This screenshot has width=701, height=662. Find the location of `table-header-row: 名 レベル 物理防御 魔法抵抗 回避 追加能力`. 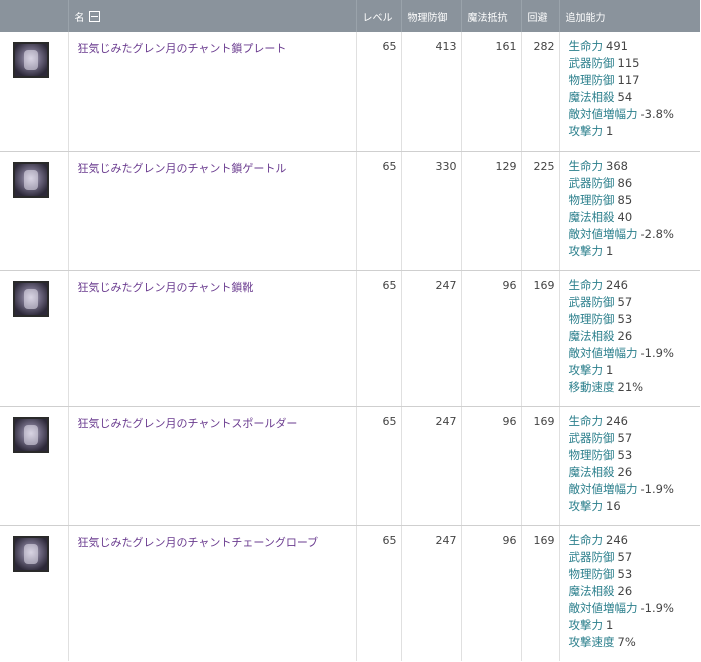

table-header-row: 名 レベル 物理防御 魔法抵抗 回避 追加能力 is located at coordinates (350, 16).